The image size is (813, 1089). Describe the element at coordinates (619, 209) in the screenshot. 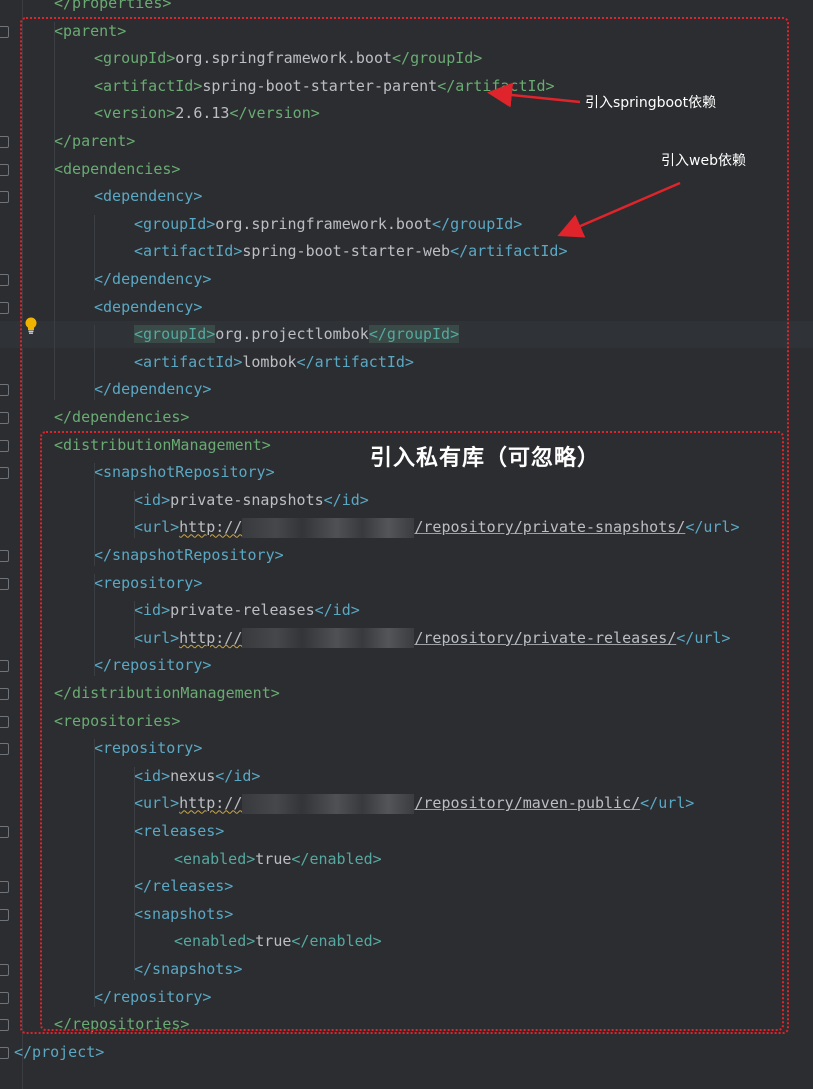

I see `arrow-to-web-dependency` at that location.